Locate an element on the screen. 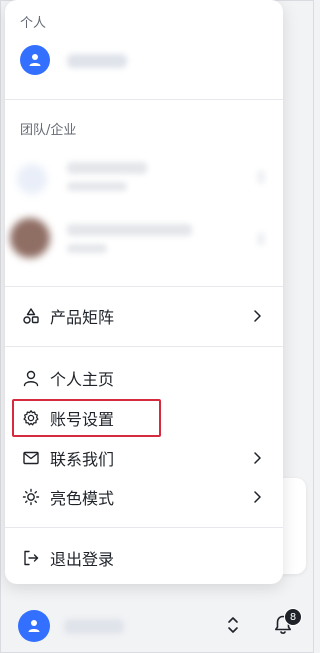 Image resolution: width=320 pixels, height=653 pixels. menu-label-profile: 个人主页 is located at coordinates (82, 379).